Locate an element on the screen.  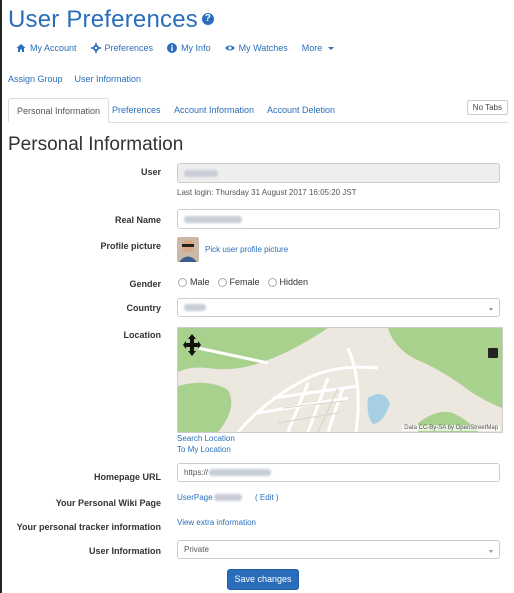
user-information-select: Private is located at coordinates (338, 549).